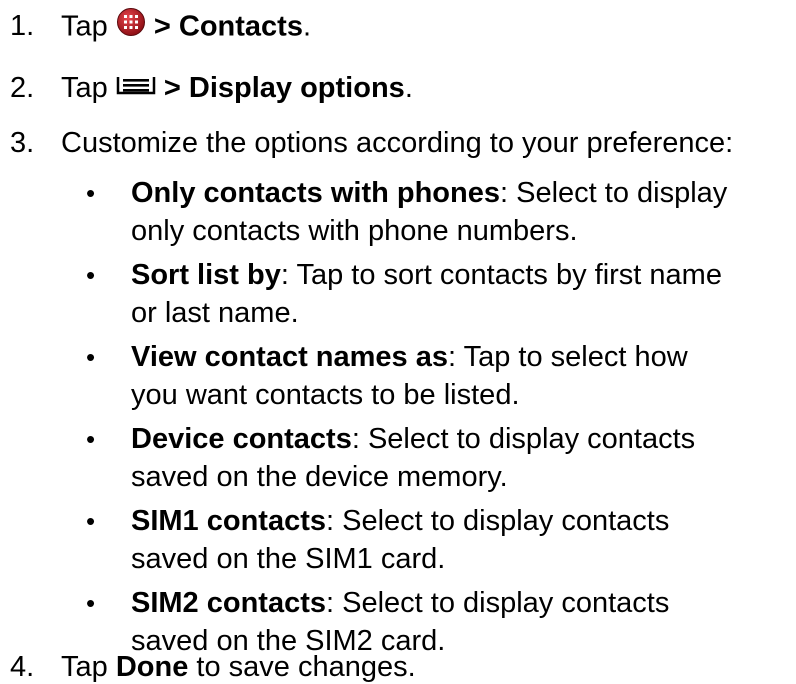 This screenshot has width=796, height=684. I want to click on step-bold: Done, so click(152, 667).